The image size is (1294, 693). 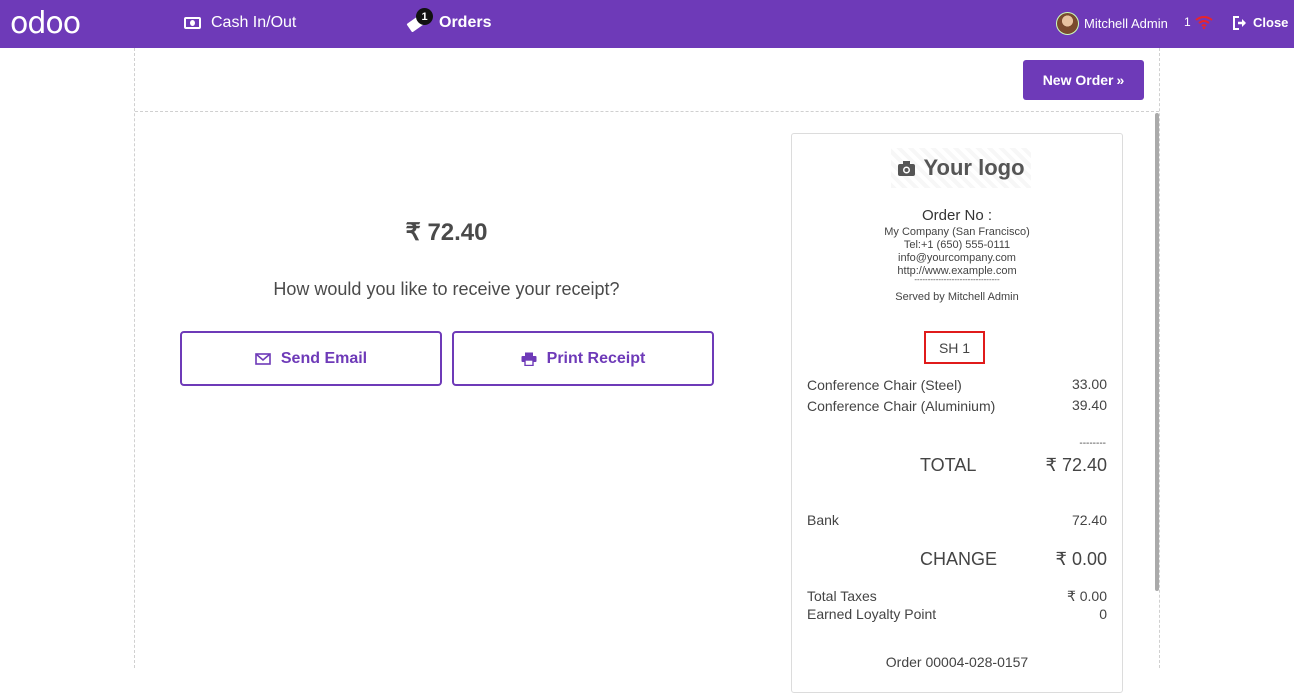 I want to click on orders-button: 1 Orders, so click(x=449, y=20).